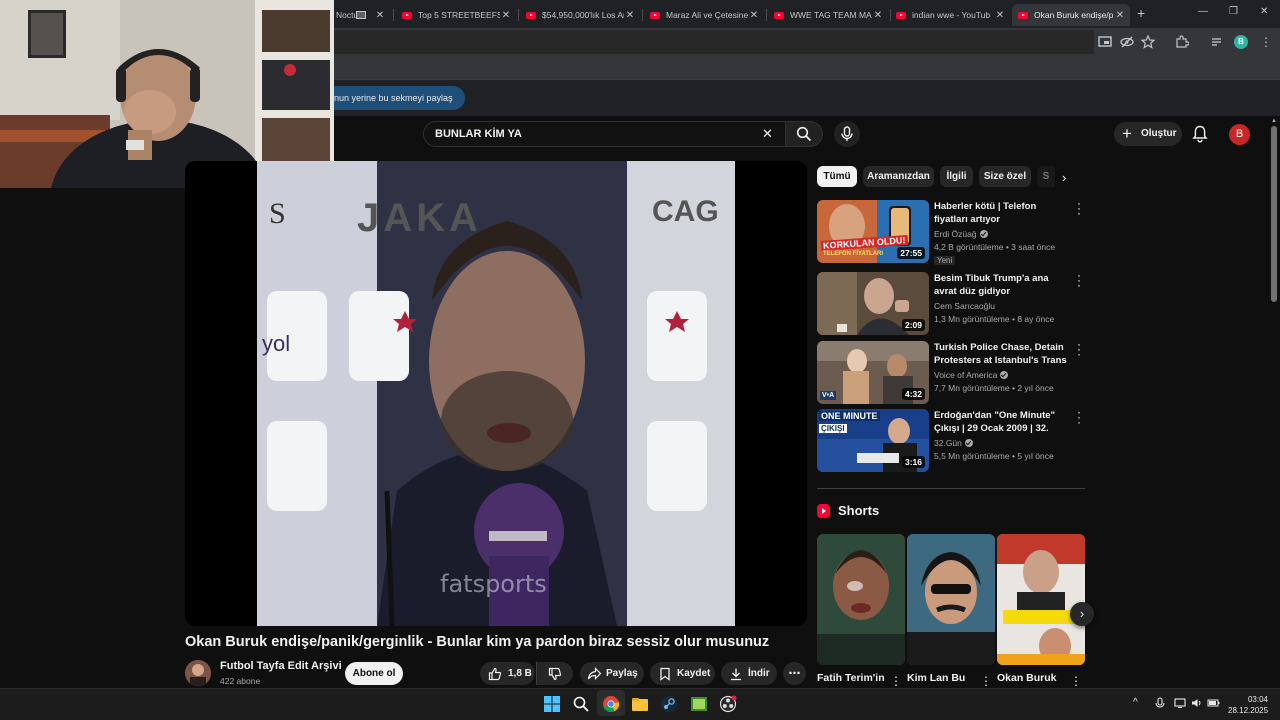  Describe the element at coordinates (507, 673) in the screenshot. I see `like-button: 1,8 B` at that location.